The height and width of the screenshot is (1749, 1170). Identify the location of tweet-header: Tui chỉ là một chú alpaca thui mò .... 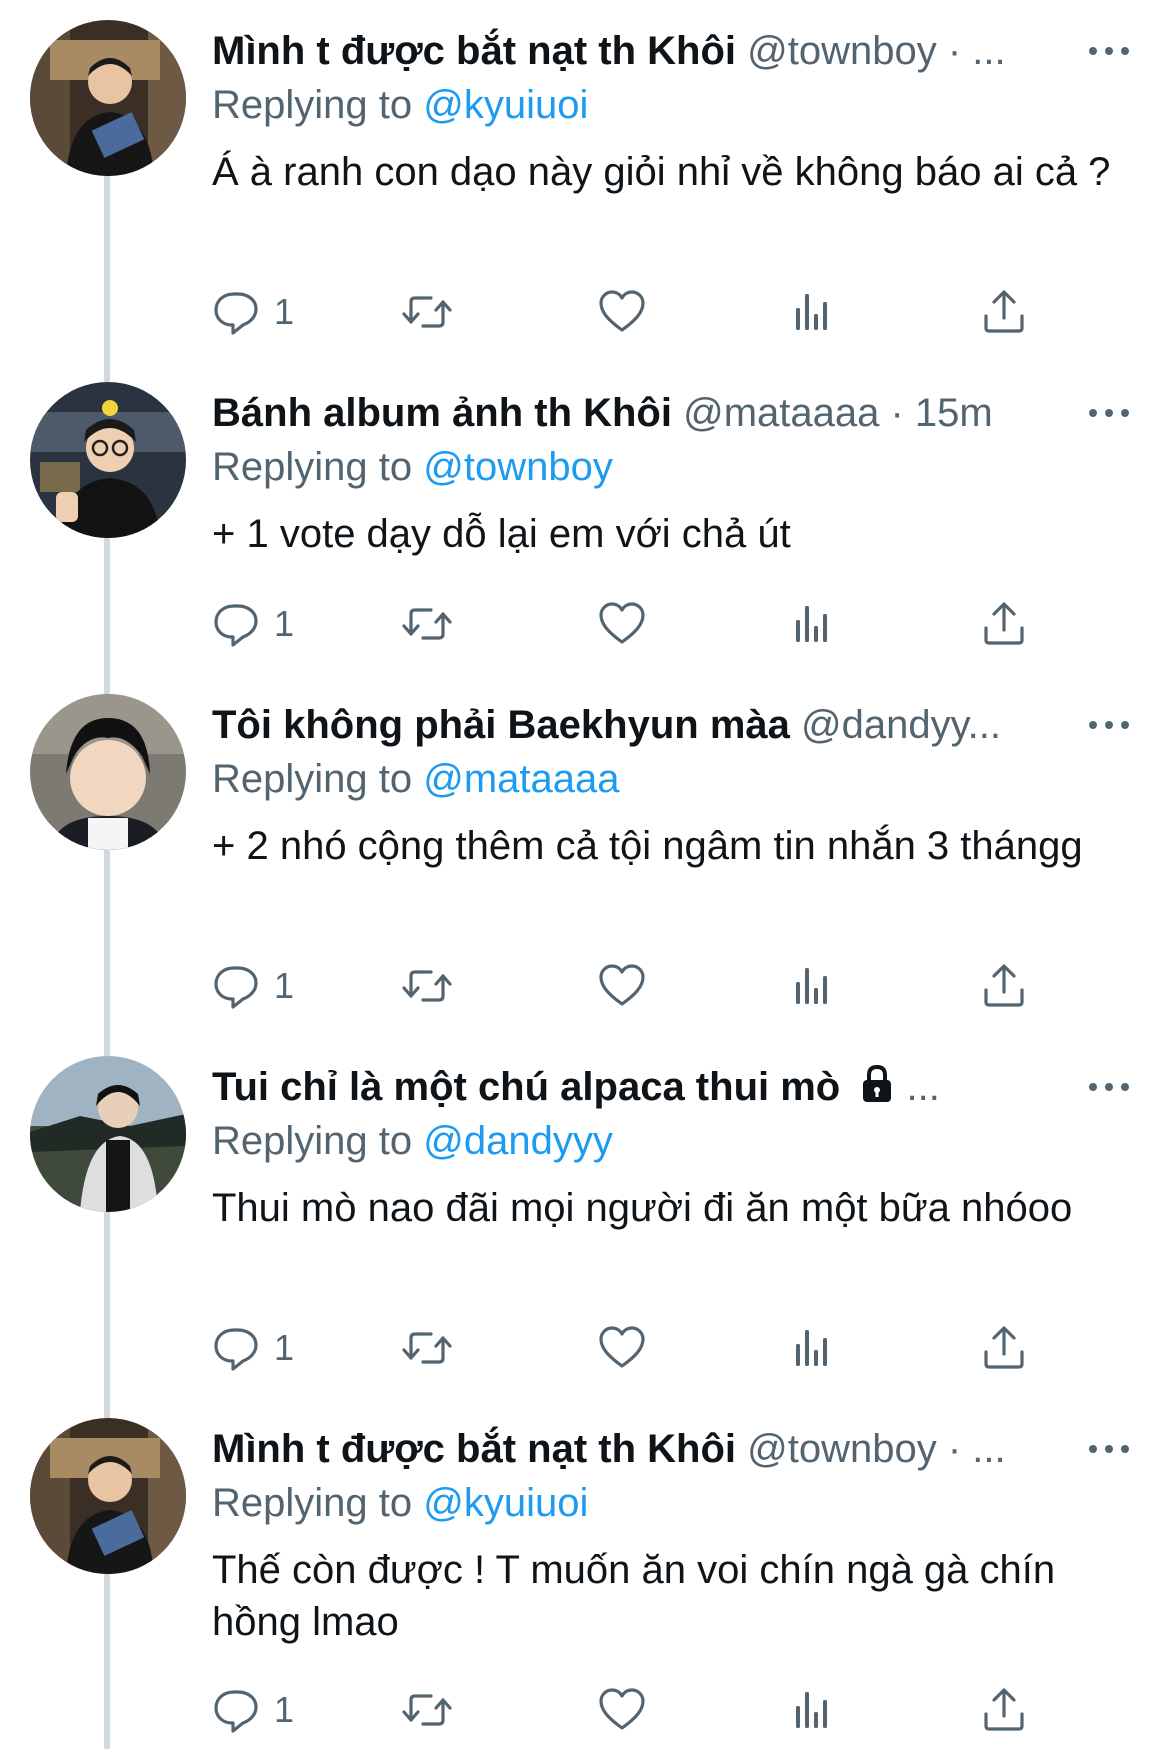
(642, 1089).